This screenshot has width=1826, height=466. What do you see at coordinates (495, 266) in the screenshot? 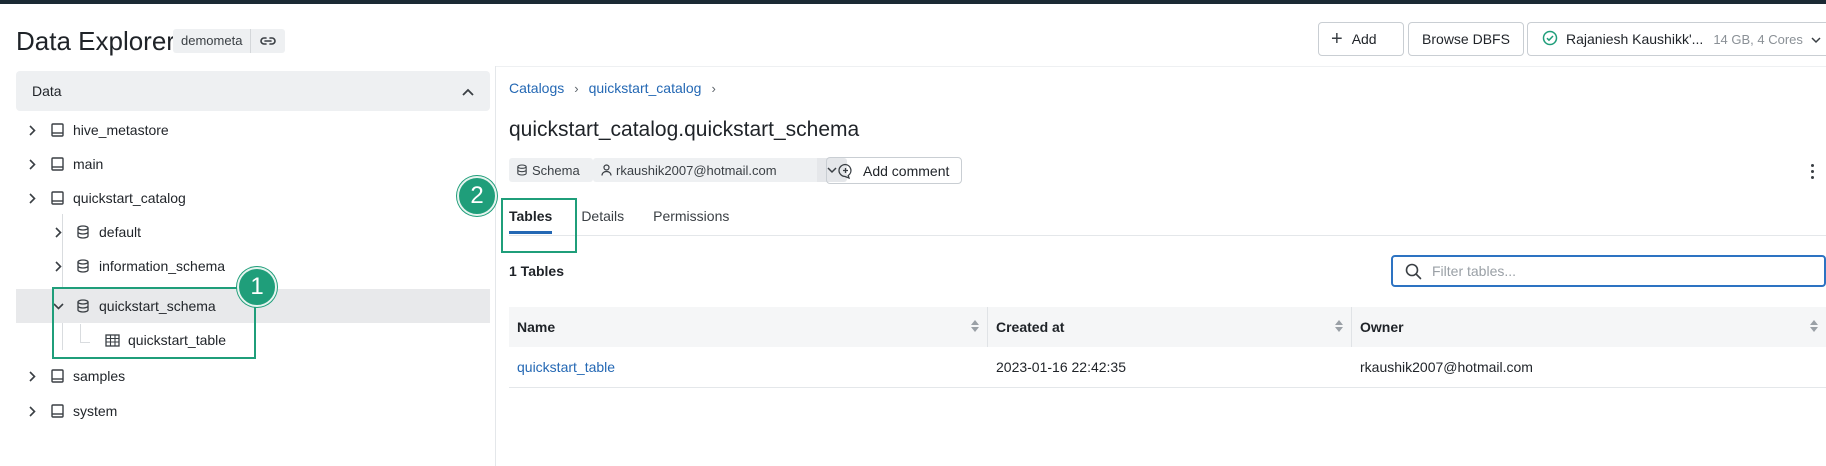
I see `pane-divider` at bounding box center [495, 266].